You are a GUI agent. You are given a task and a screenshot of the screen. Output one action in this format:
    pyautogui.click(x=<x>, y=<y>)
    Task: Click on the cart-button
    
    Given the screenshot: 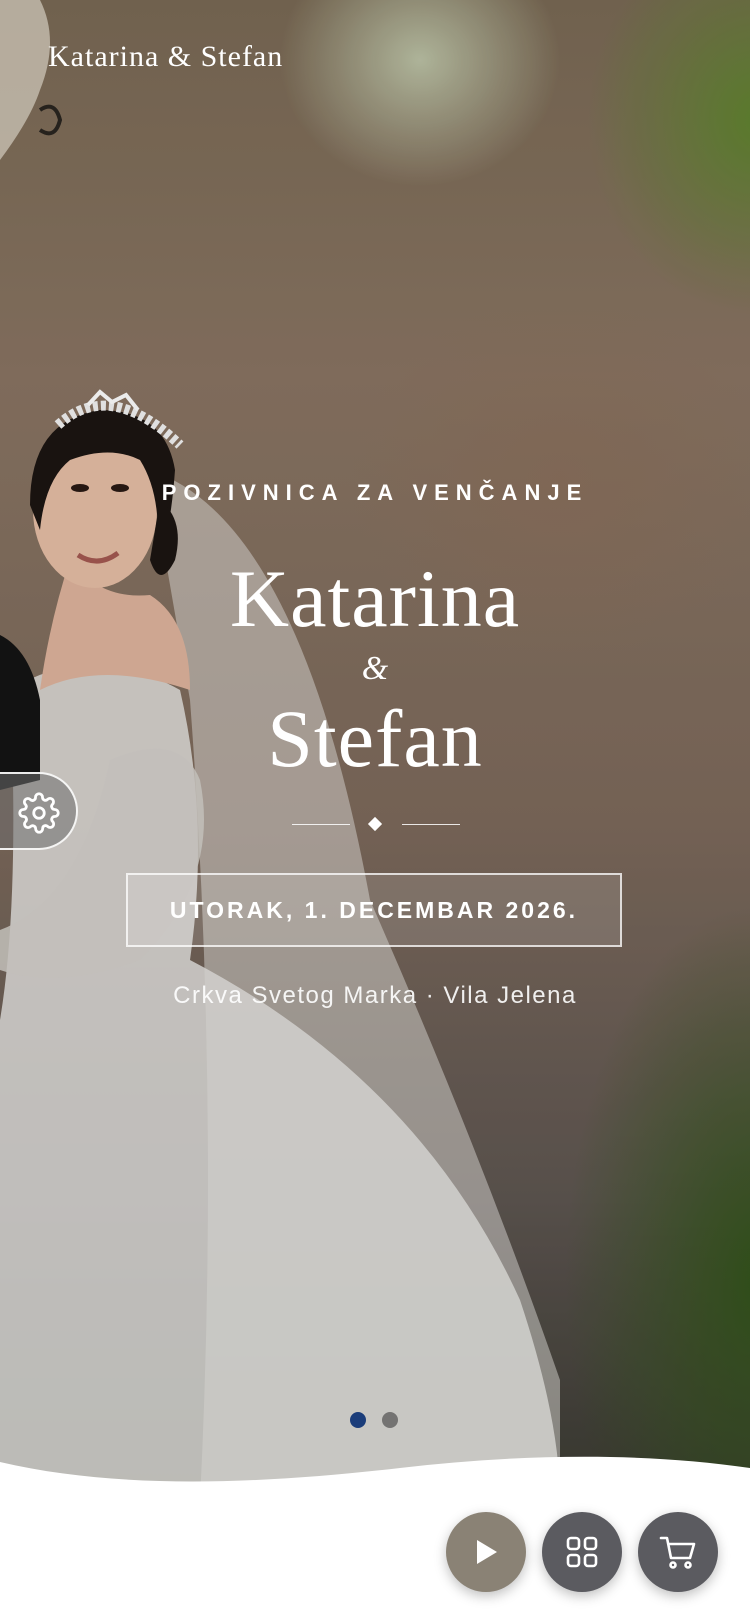 What is the action you would take?
    pyautogui.click(x=678, y=1552)
    